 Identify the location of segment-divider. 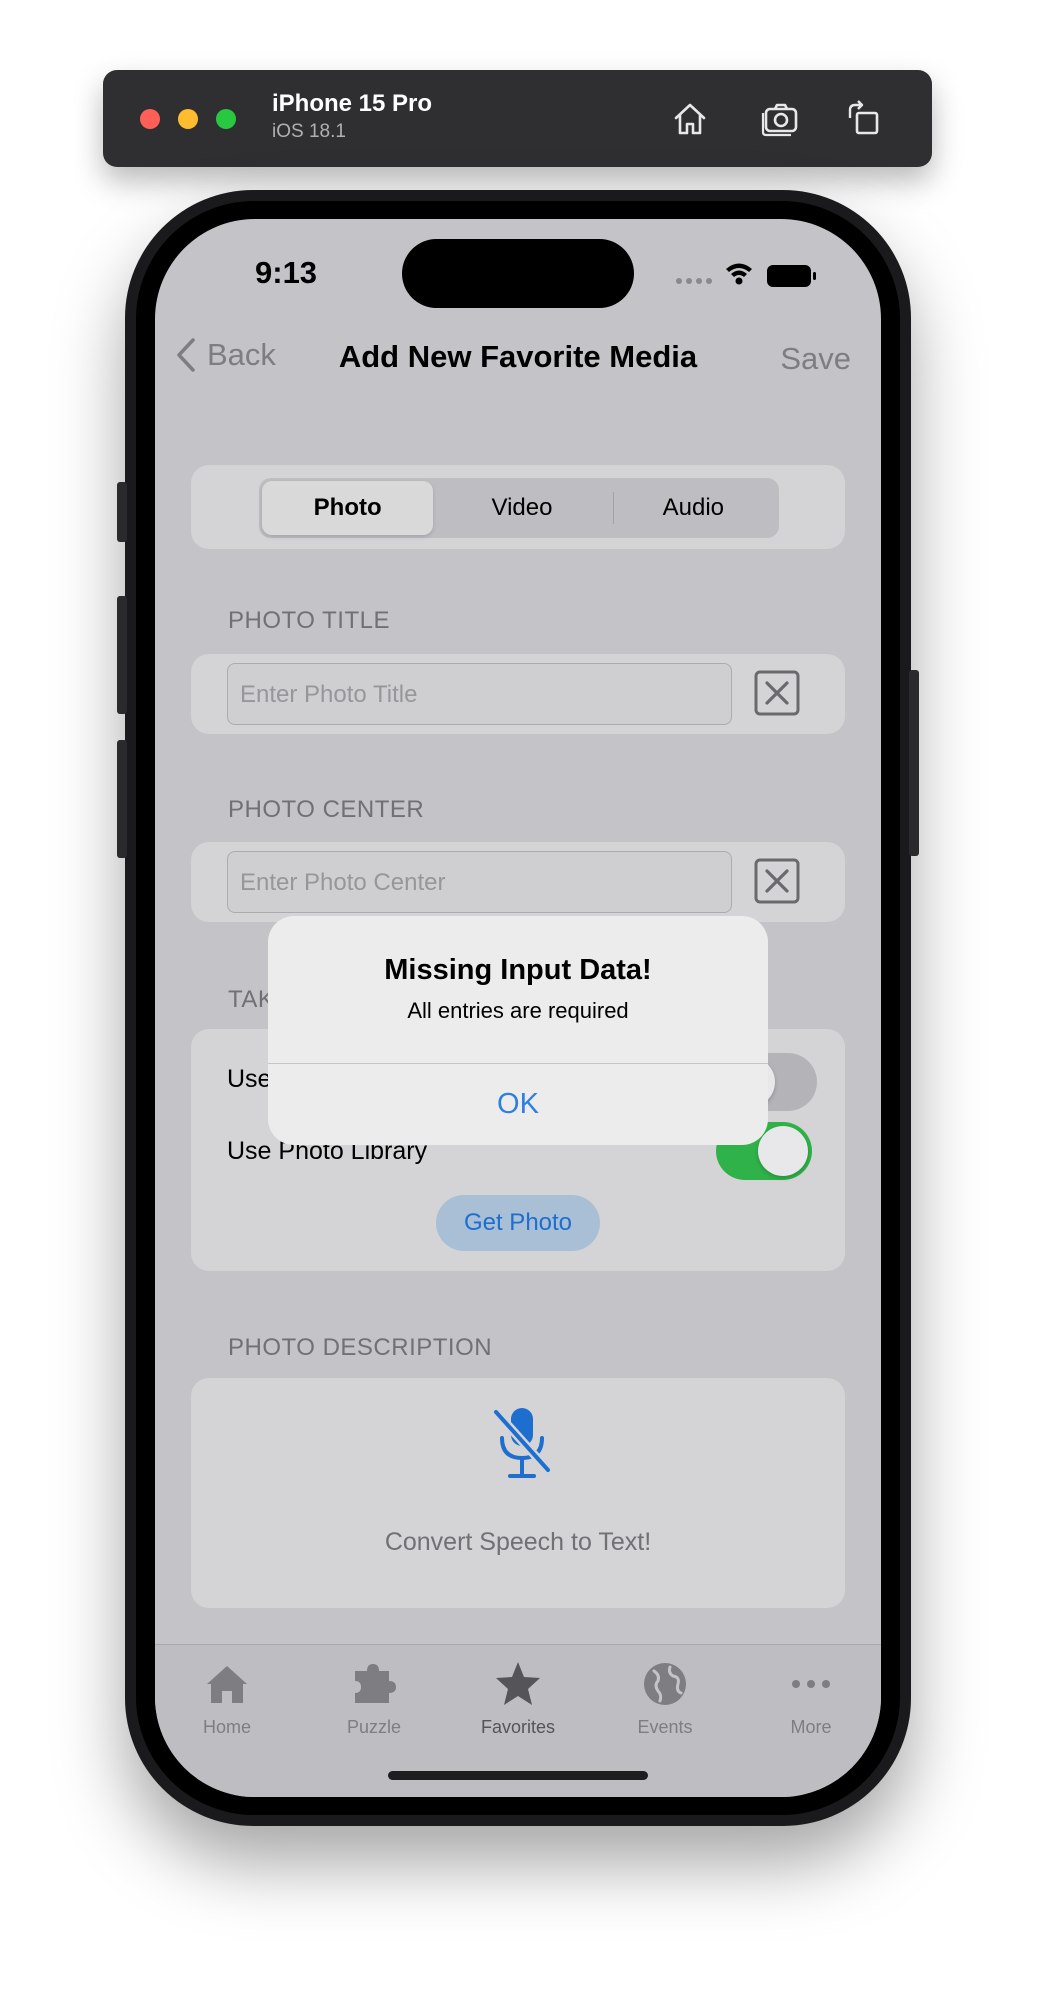
(613, 508).